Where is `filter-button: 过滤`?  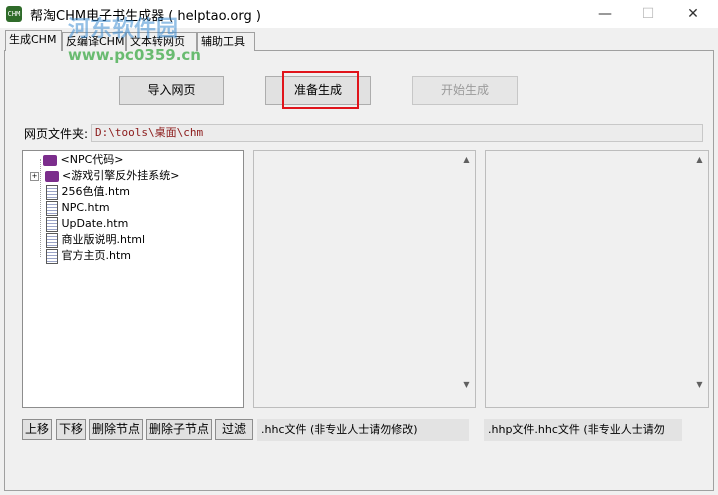 filter-button: 过滤 is located at coordinates (234, 429).